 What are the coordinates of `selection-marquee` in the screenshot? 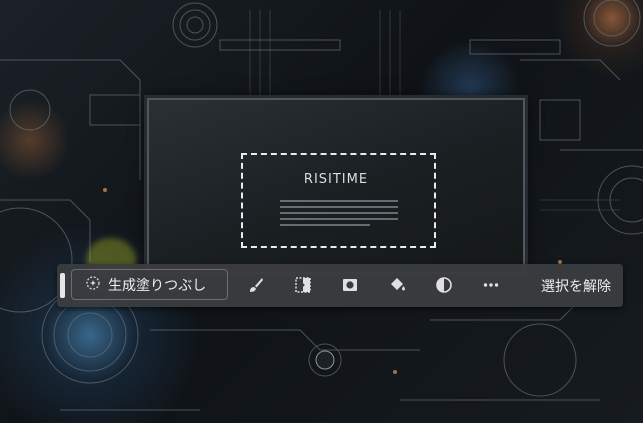 It's located at (338, 200).